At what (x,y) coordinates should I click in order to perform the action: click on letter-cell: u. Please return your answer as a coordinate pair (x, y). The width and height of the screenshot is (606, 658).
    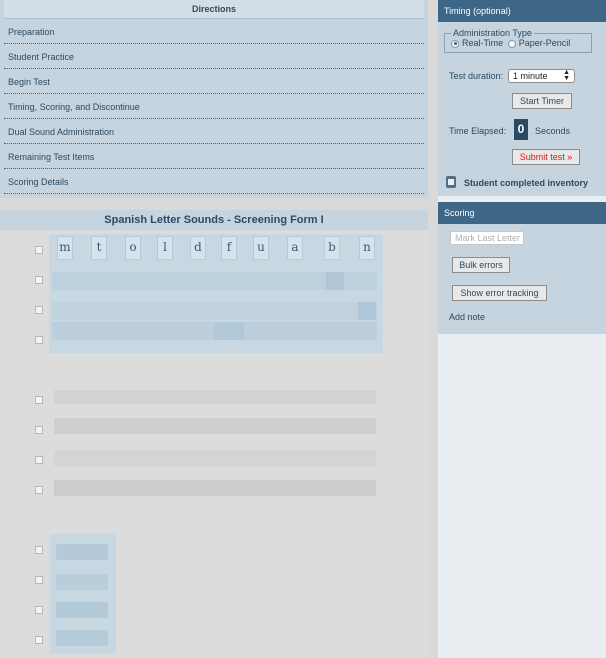
    Looking at the image, I should click on (261, 248).